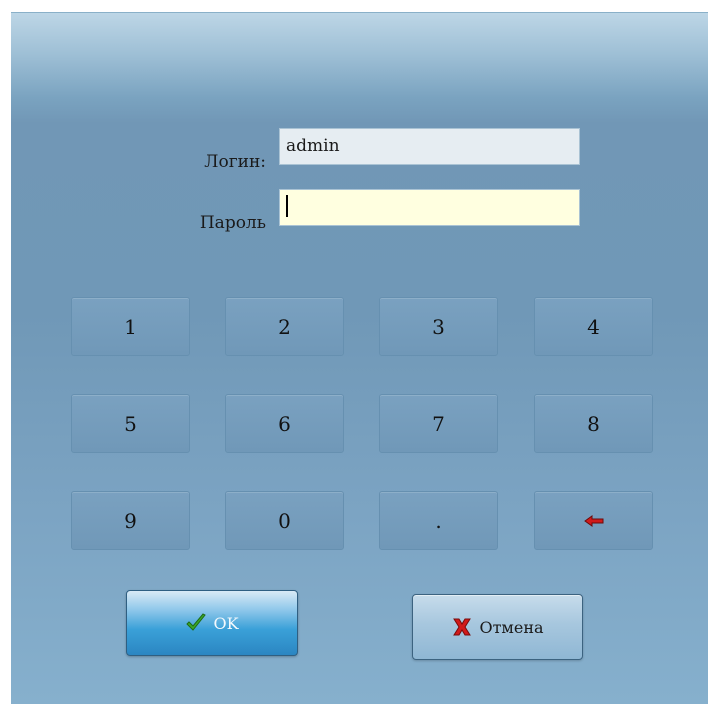 This screenshot has height=704, width=708. I want to click on key-6: 6, so click(284, 423).